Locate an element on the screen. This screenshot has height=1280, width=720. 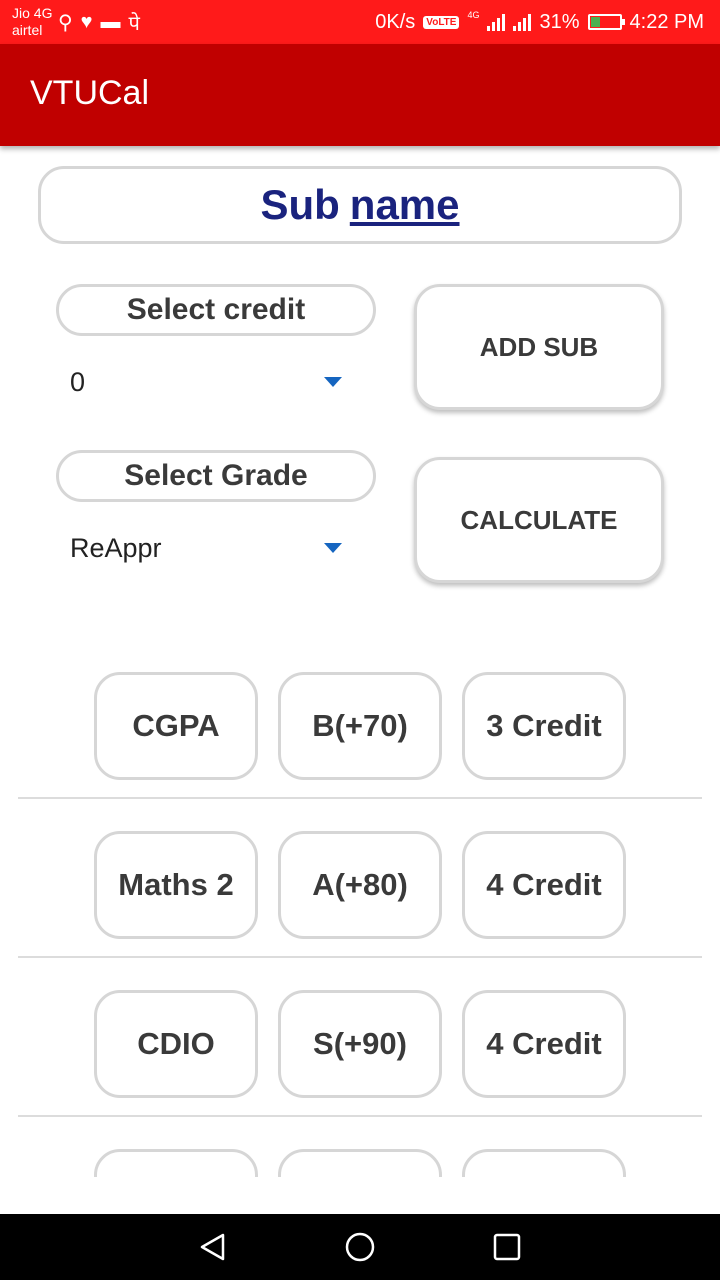
sub-name-input: Sub name is located at coordinates (360, 205).